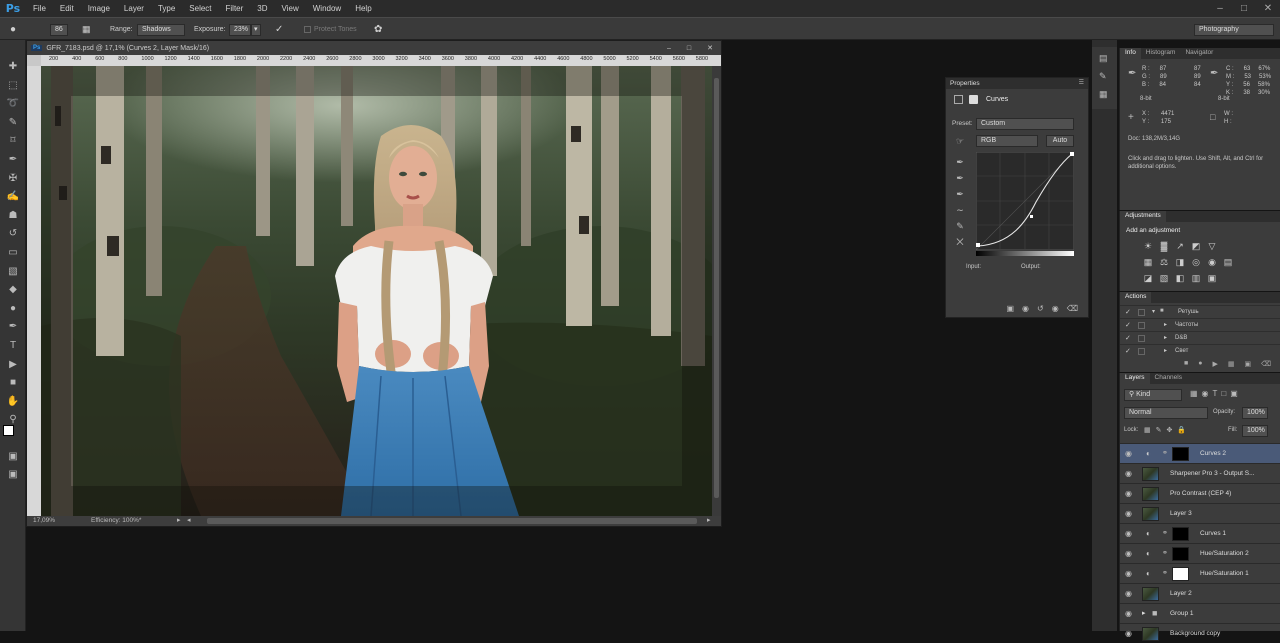 The height and width of the screenshot is (643, 1280). What do you see at coordinates (716, 291) in the screenshot?
I see `vertical-scrollbar` at bounding box center [716, 291].